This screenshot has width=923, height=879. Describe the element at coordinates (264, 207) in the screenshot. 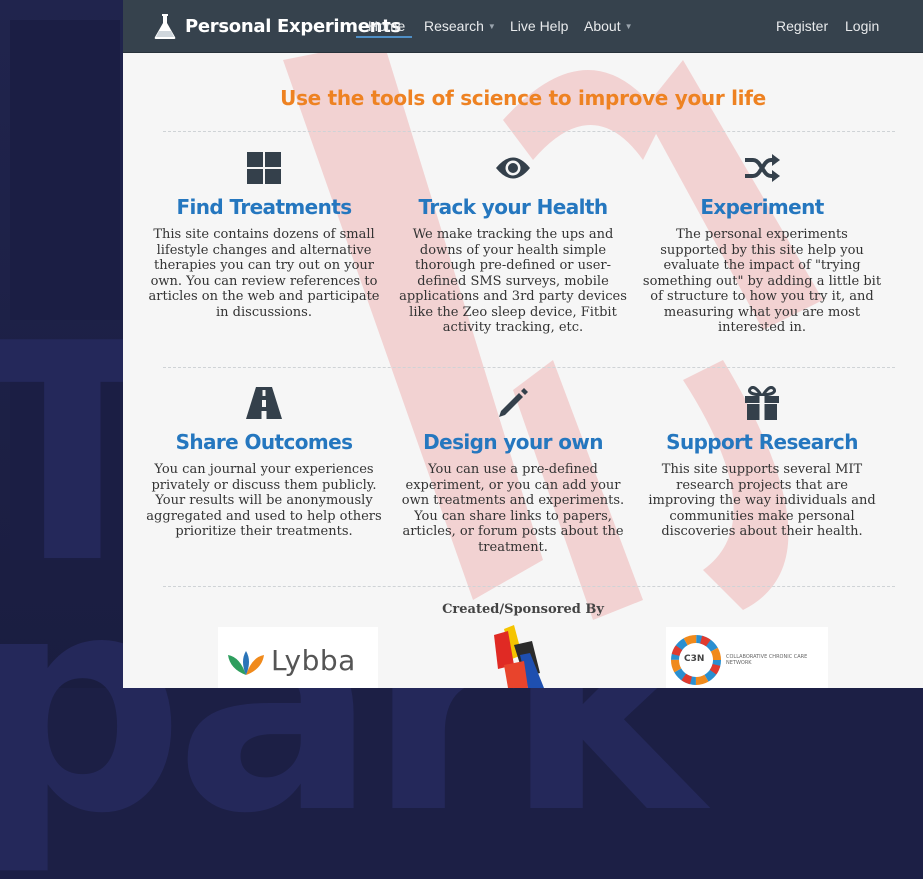

I see `feature-title: Find Treatments` at that location.